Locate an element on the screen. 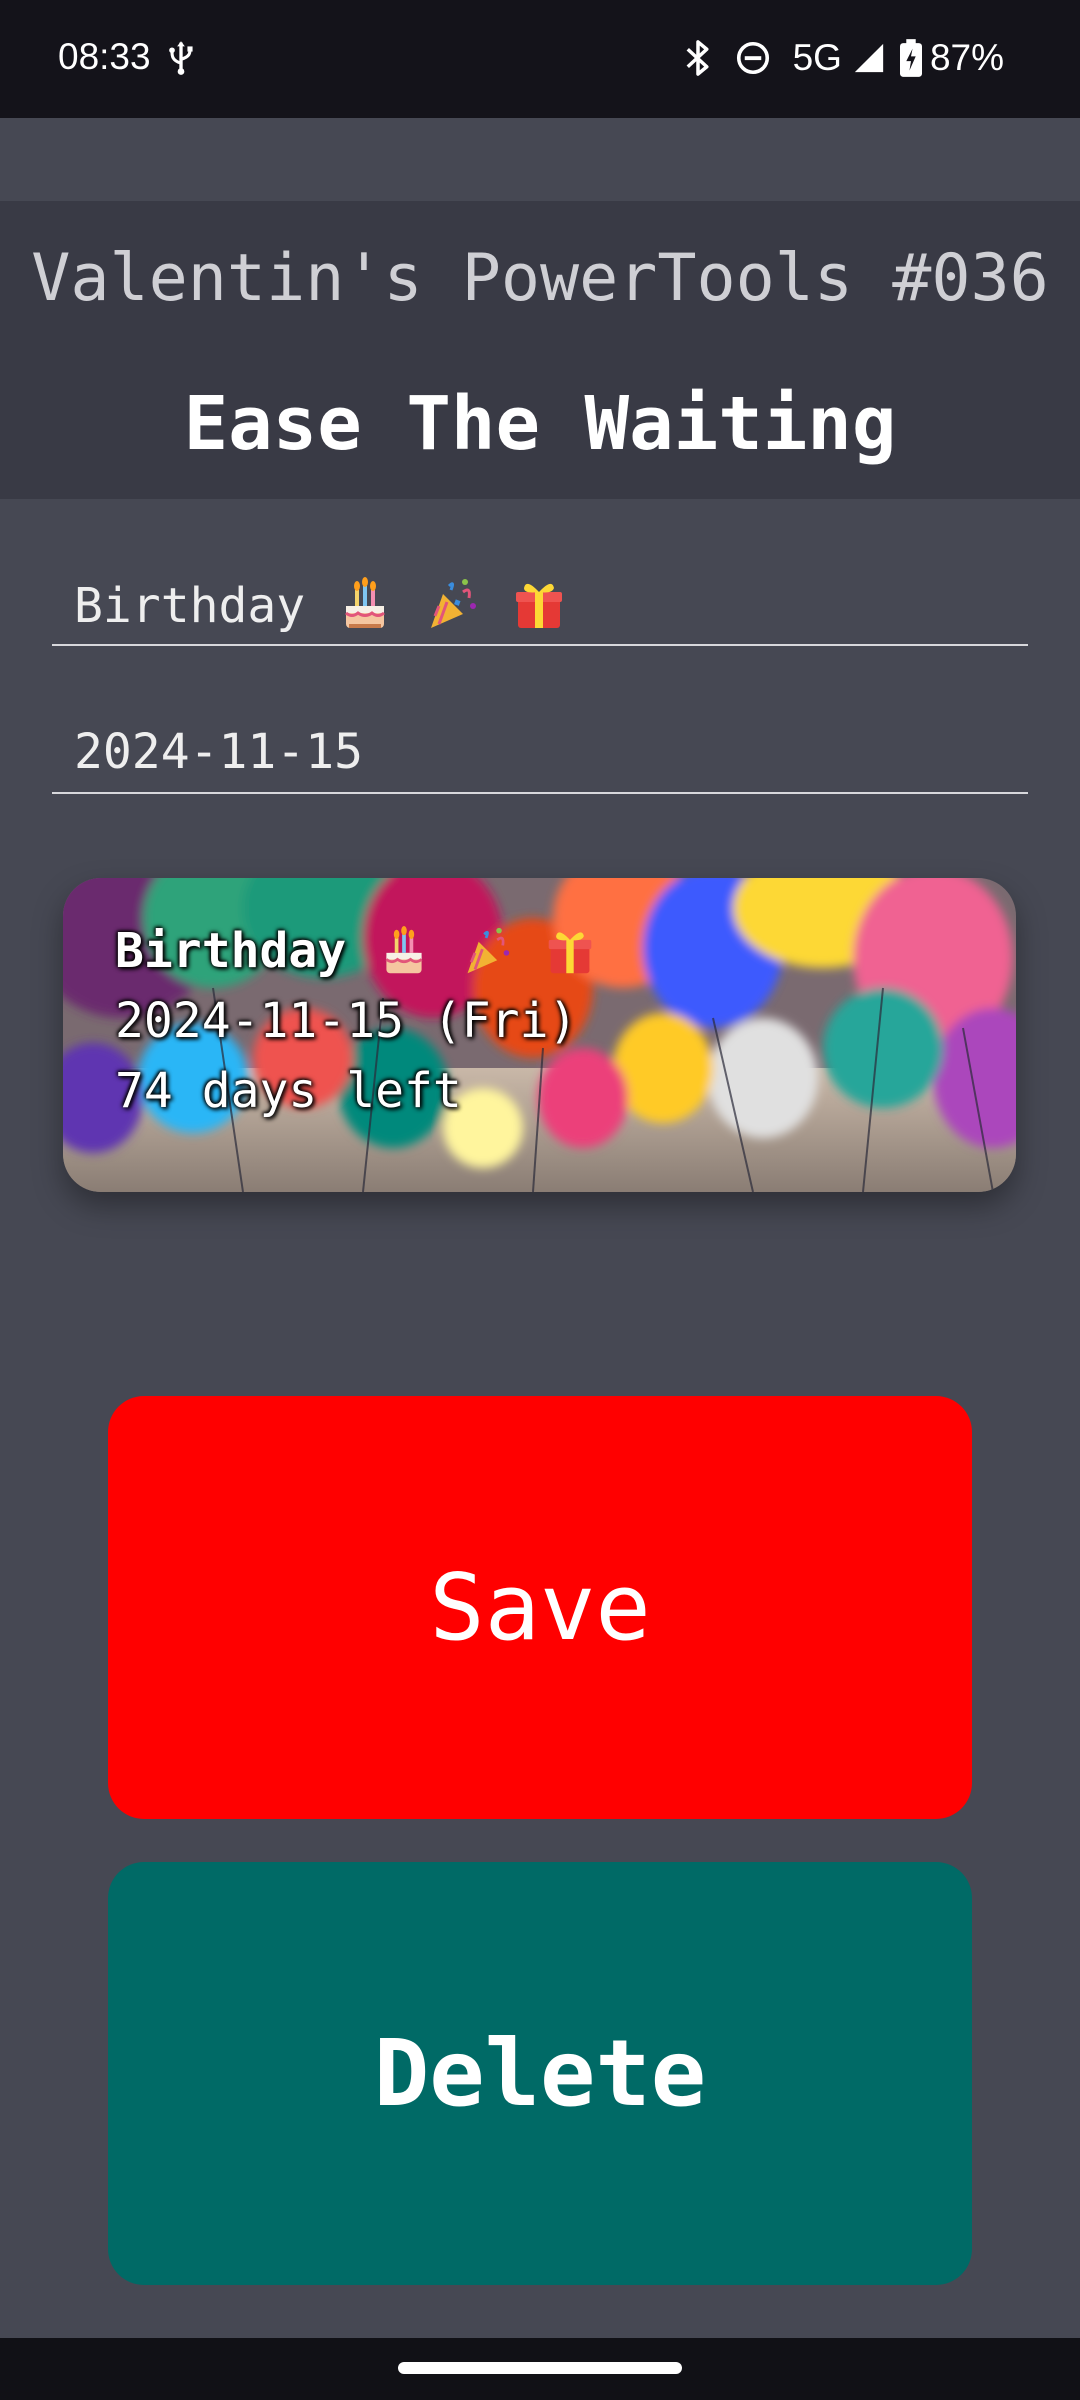  event-name-value-wrapper: Birthday is located at coordinates (320, 605).